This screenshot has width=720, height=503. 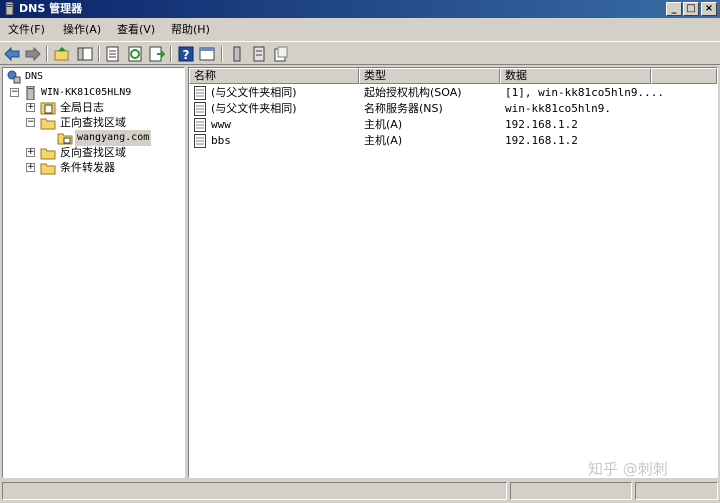 I want to click on tree-root-dns: DNS, so click(x=93, y=77).